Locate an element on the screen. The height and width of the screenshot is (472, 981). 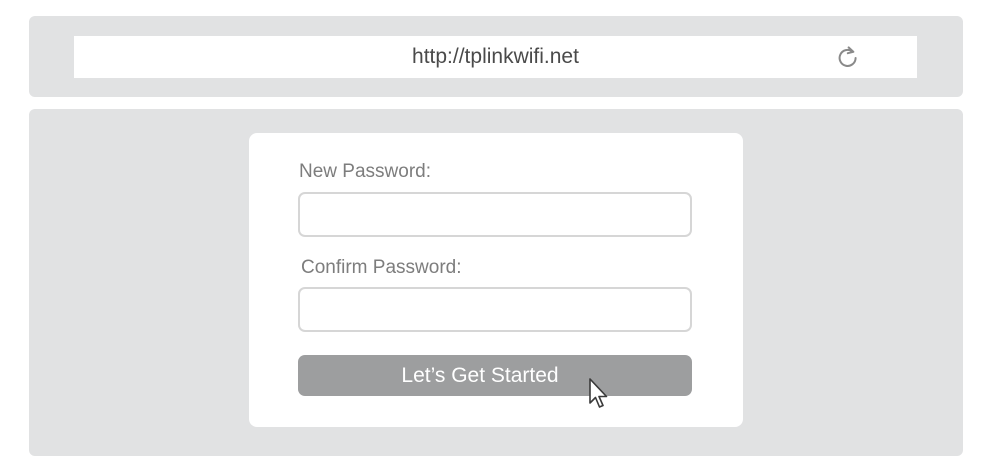
mouse-pointer-icon is located at coordinates (598, 393).